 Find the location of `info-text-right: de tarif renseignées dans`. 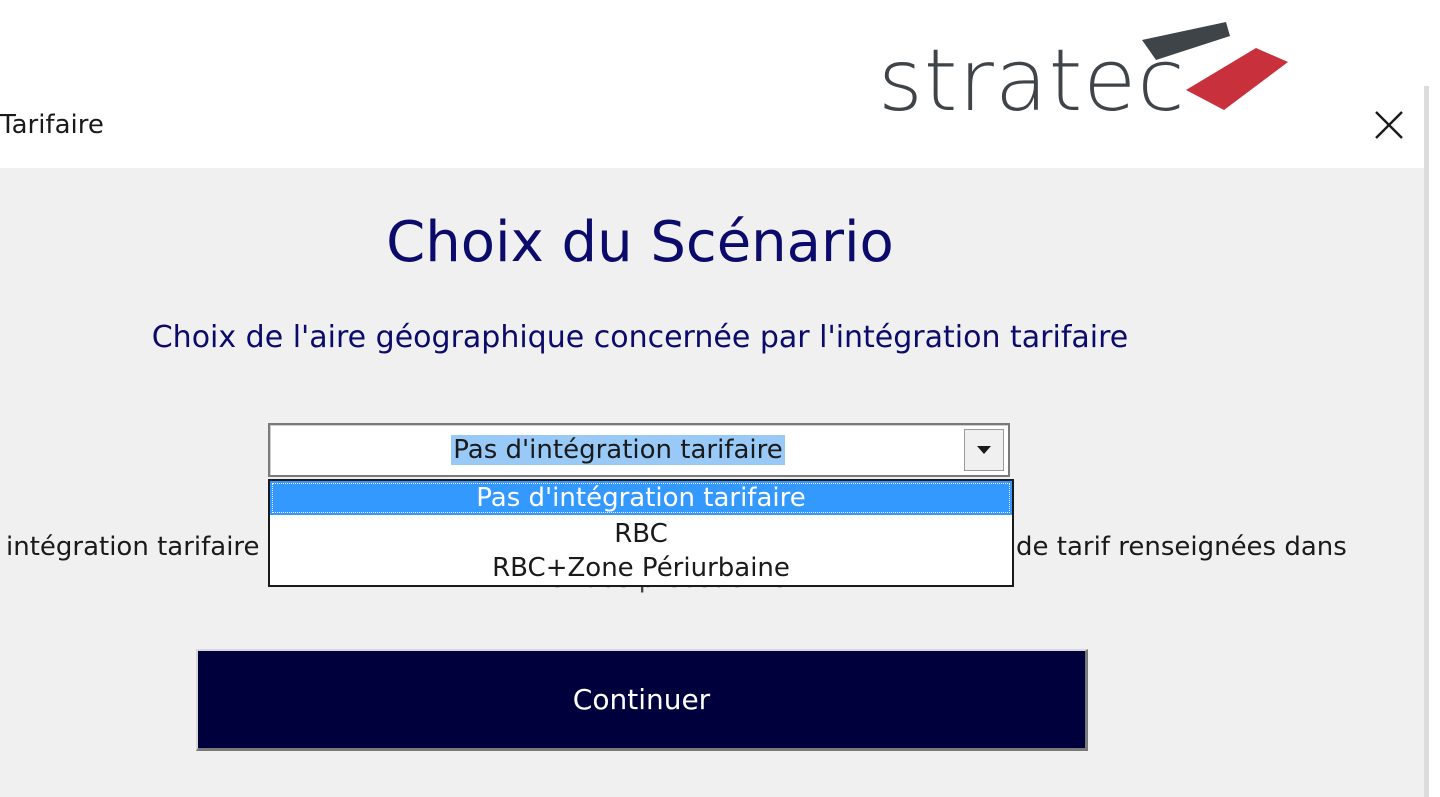

info-text-right: de tarif renseignées dans is located at coordinates (1181, 547).